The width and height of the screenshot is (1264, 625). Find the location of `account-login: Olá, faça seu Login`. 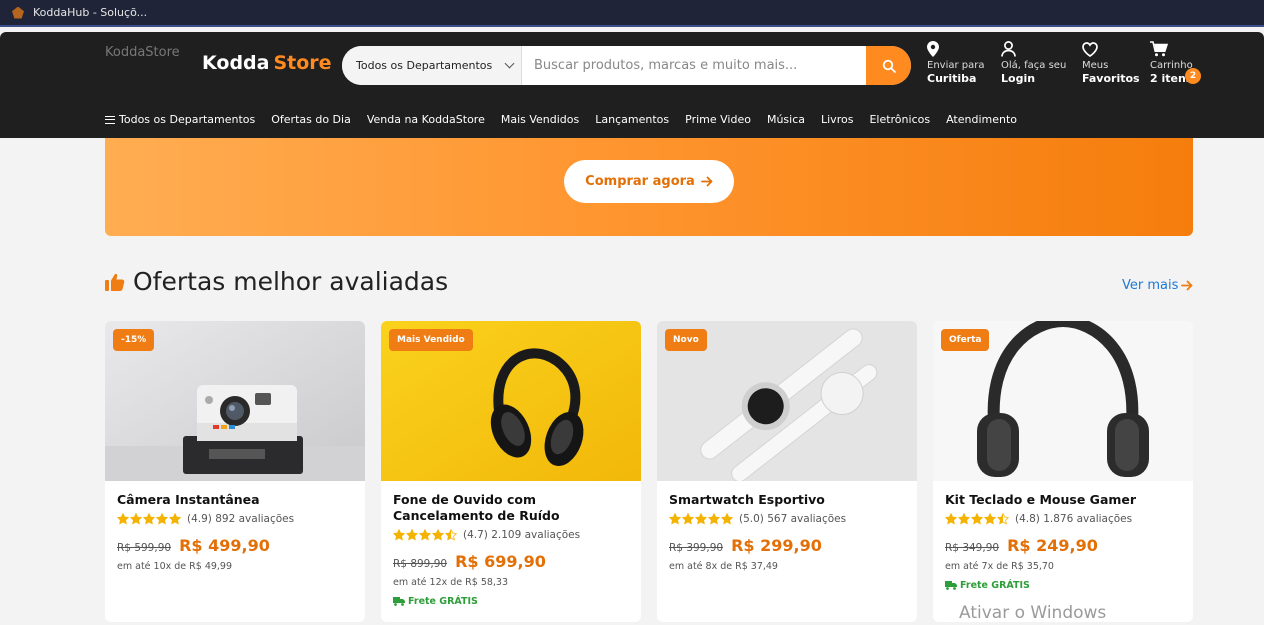

account-login: Olá, faça seu Login is located at coordinates (1033, 62).